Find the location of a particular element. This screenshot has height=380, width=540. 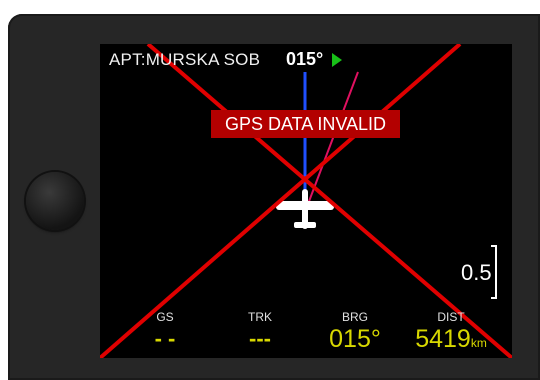

range-value: 0.5 is located at coordinates (476, 272).